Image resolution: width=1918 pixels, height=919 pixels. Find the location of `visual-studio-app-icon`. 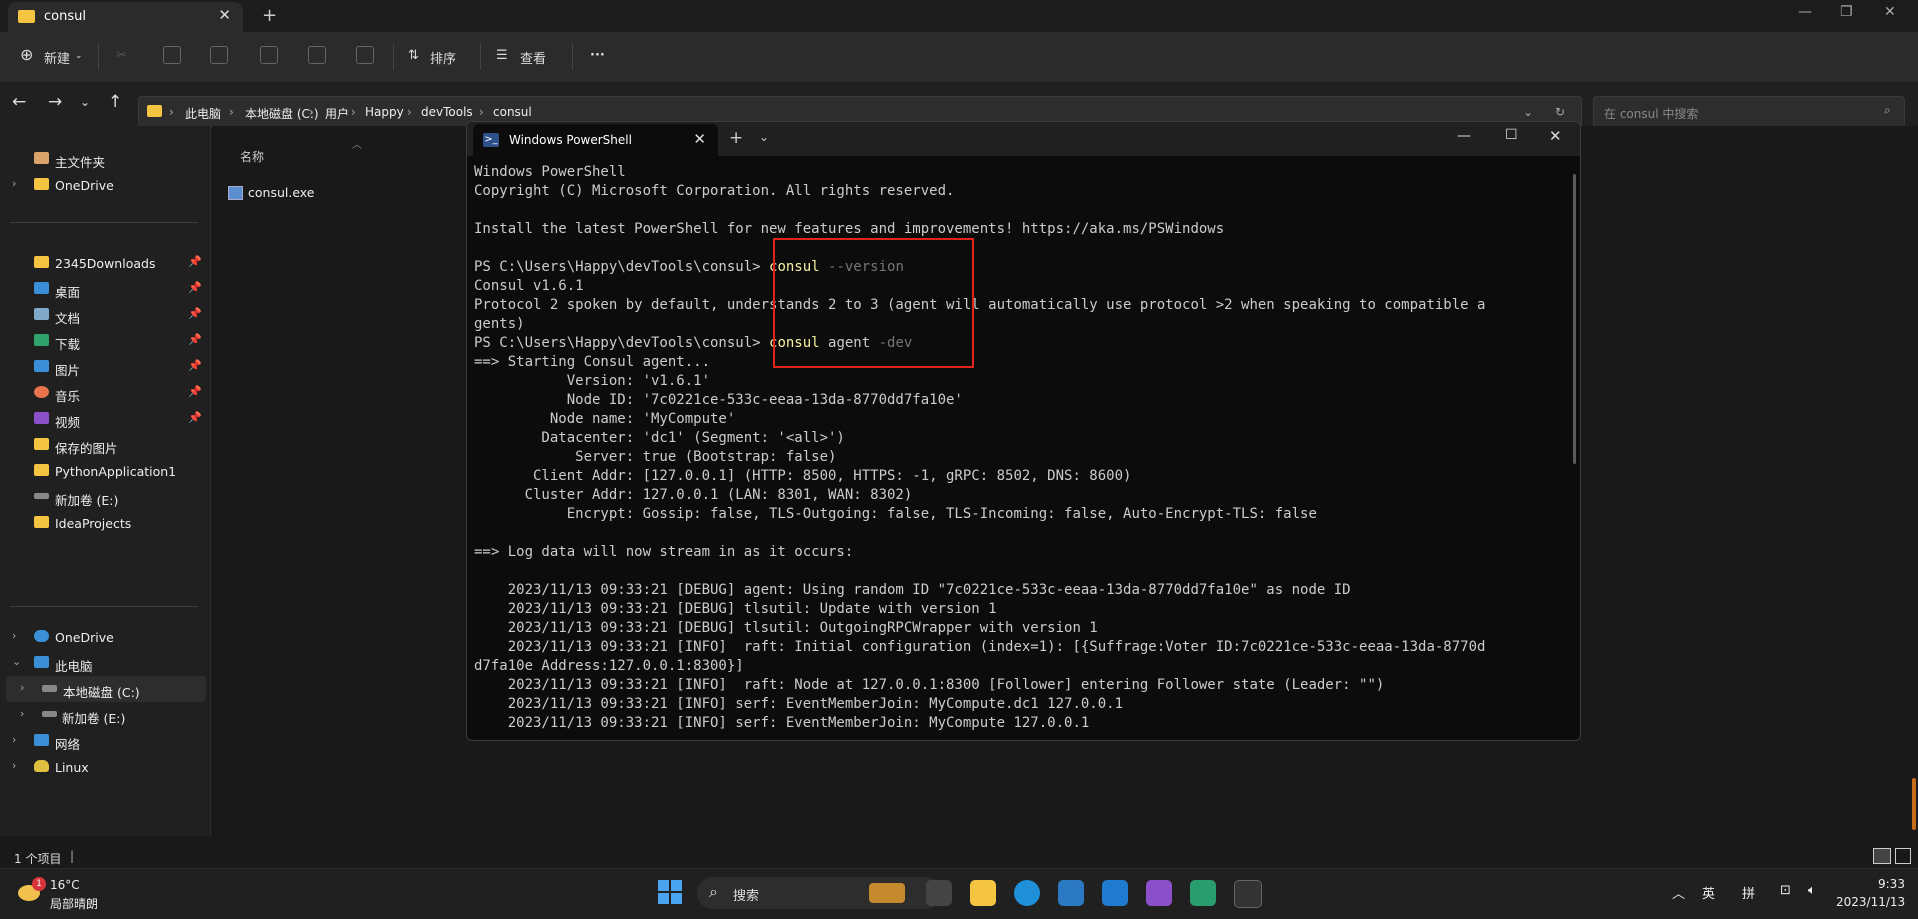

visual-studio-app-icon is located at coordinates (1159, 893).